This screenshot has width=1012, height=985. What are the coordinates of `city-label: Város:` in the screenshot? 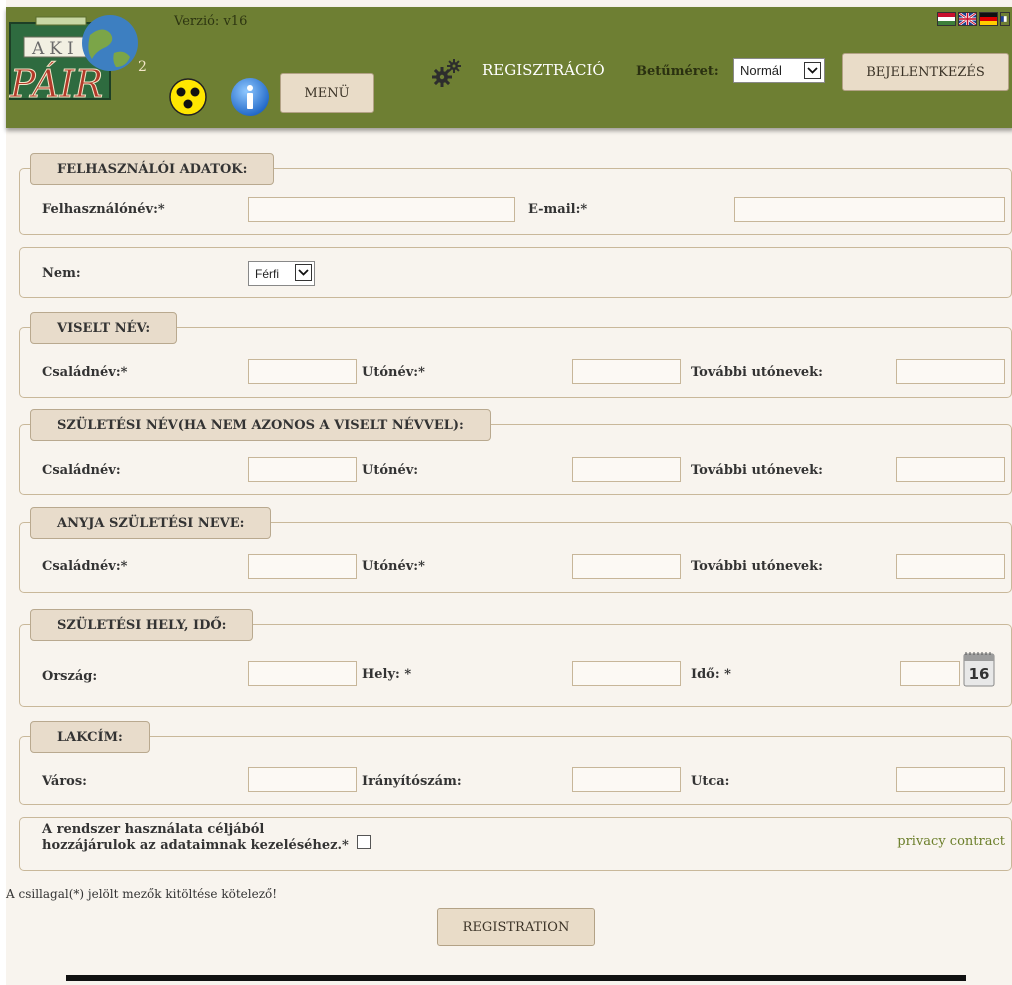 It's located at (64, 781).